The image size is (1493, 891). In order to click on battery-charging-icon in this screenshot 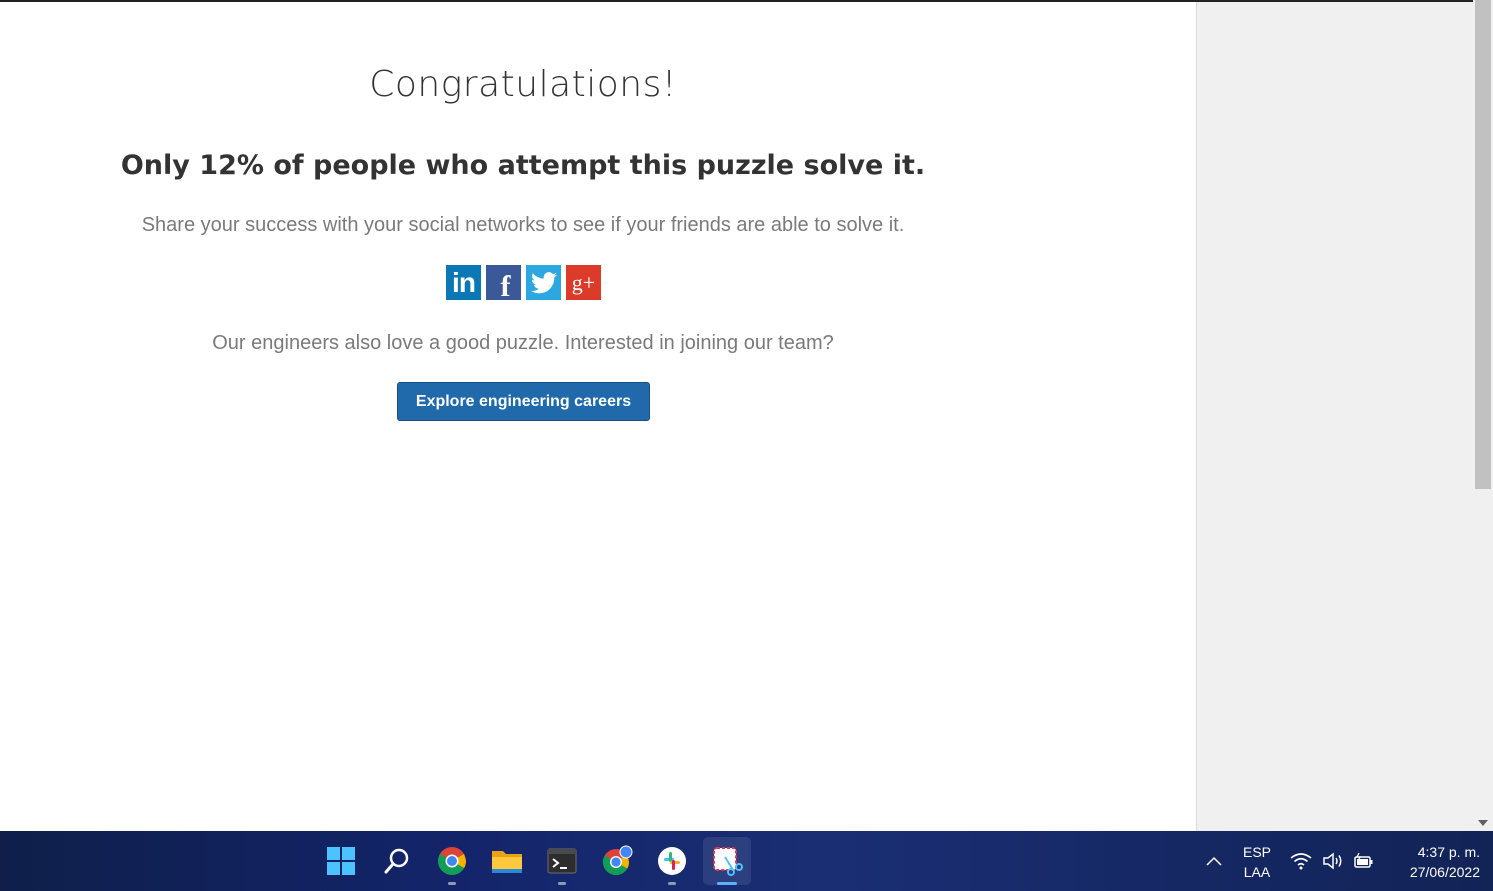, I will do `click(1364, 861)`.